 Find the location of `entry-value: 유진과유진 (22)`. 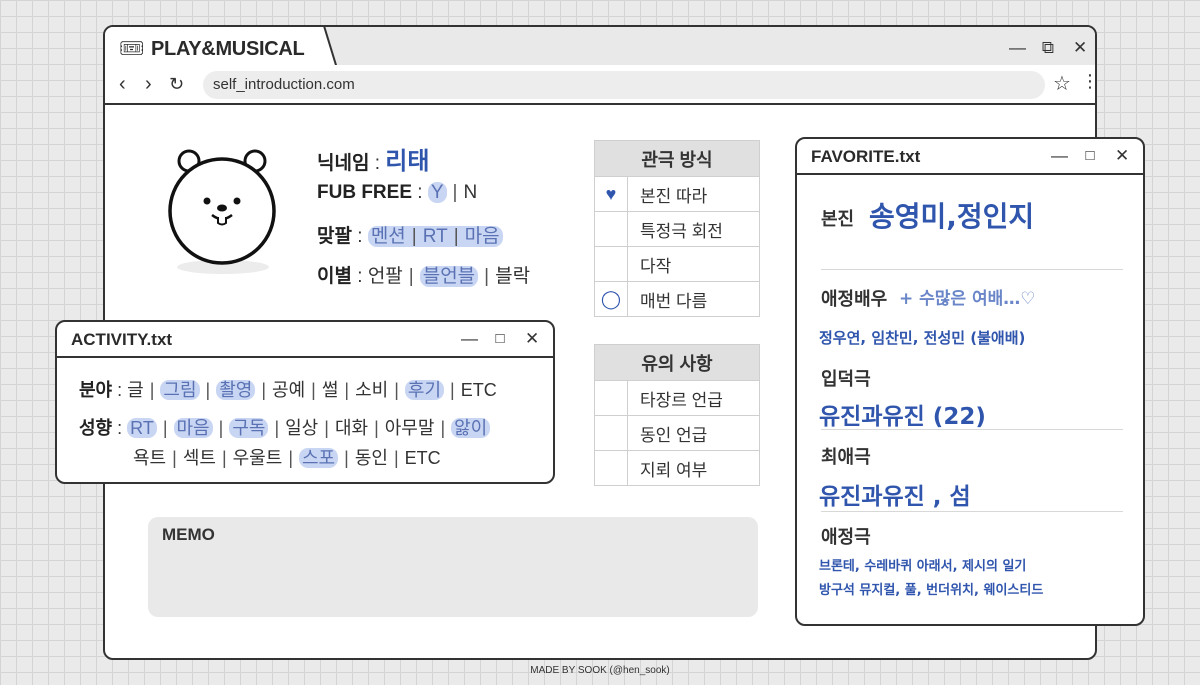

entry-value: 유진과유진 (22) is located at coordinates (902, 417).